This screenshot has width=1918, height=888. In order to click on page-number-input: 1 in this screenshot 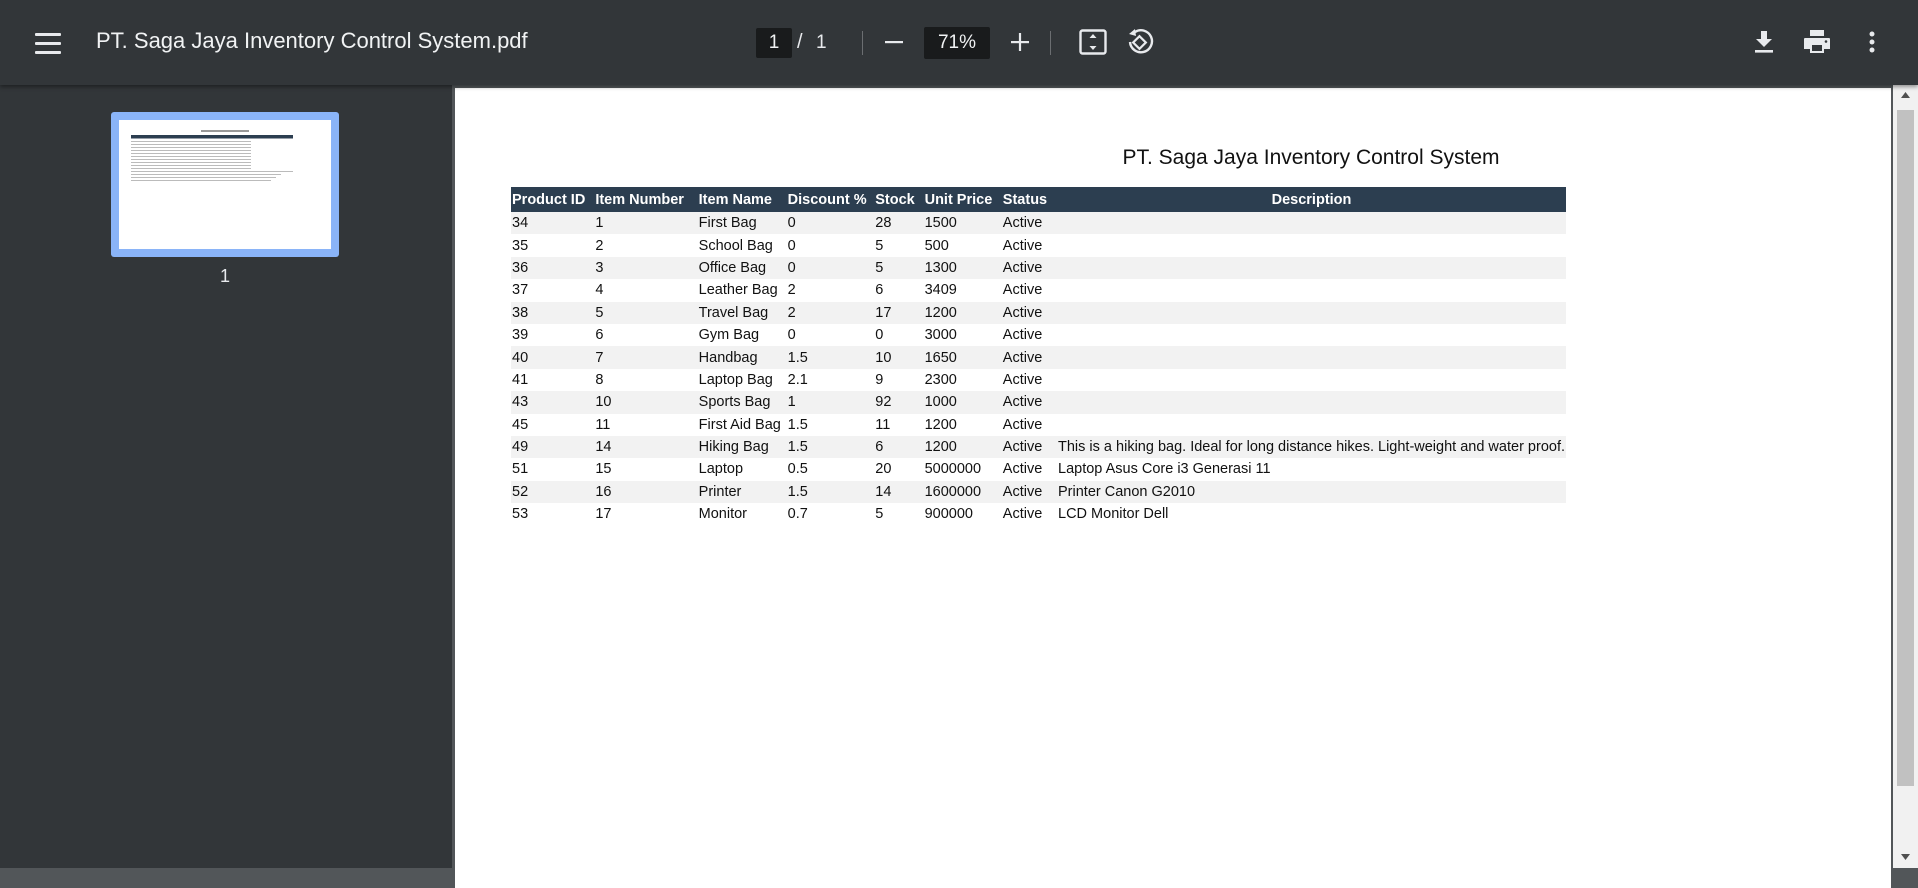, I will do `click(774, 43)`.